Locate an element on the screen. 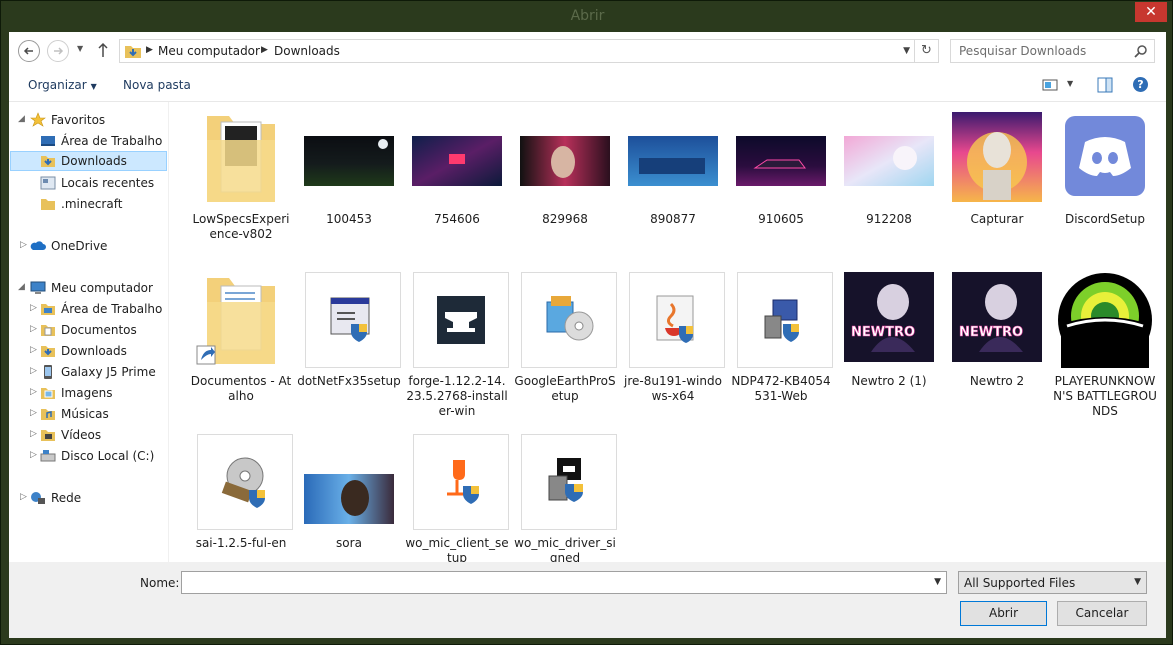 The width and height of the screenshot is (1173, 645). sidebar-onedrive: ▷ OneDrive is located at coordinates (88, 246).